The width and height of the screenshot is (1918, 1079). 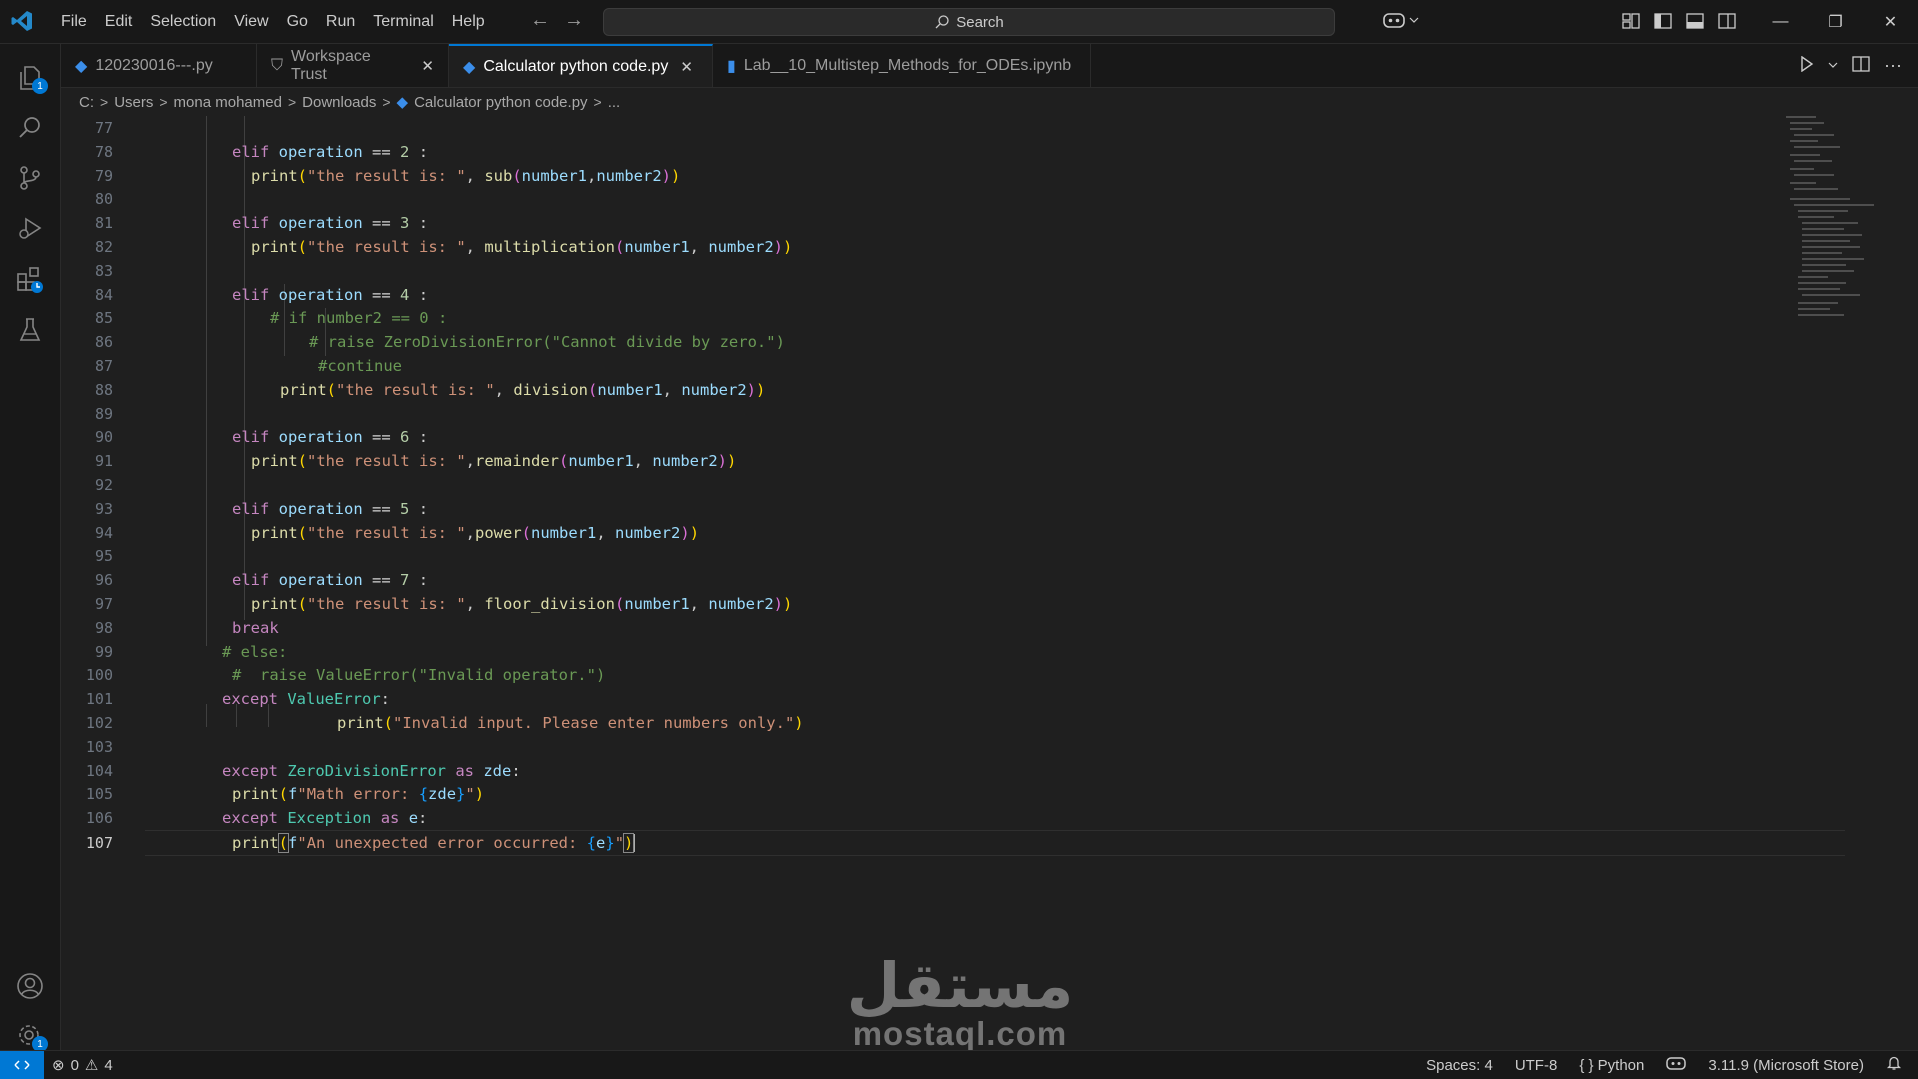 What do you see at coordinates (468, 22) in the screenshot?
I see `menu-help: Help` at bounding box center [468, 22].